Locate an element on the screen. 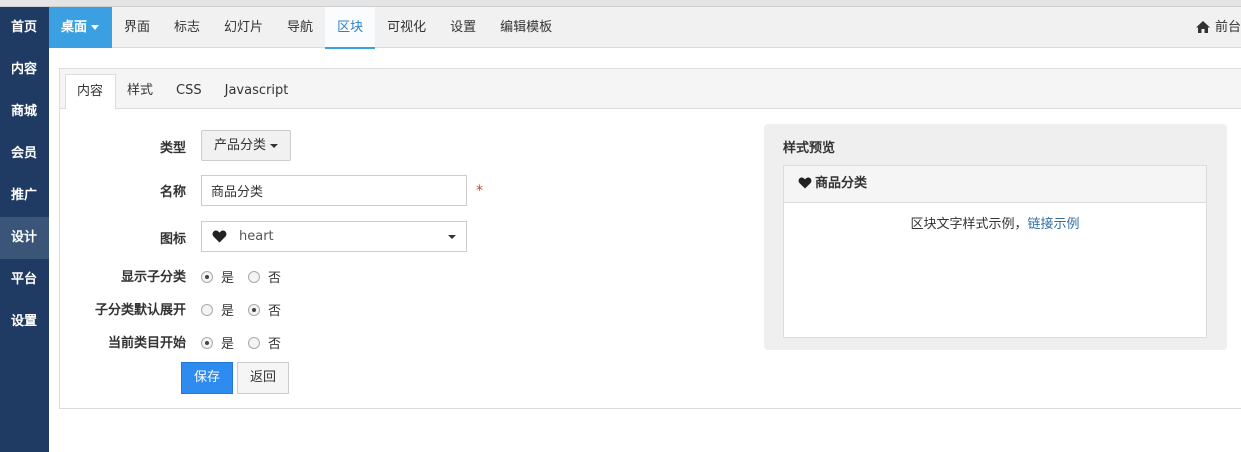  icon-select: heart is located at coordinates (334, 236).